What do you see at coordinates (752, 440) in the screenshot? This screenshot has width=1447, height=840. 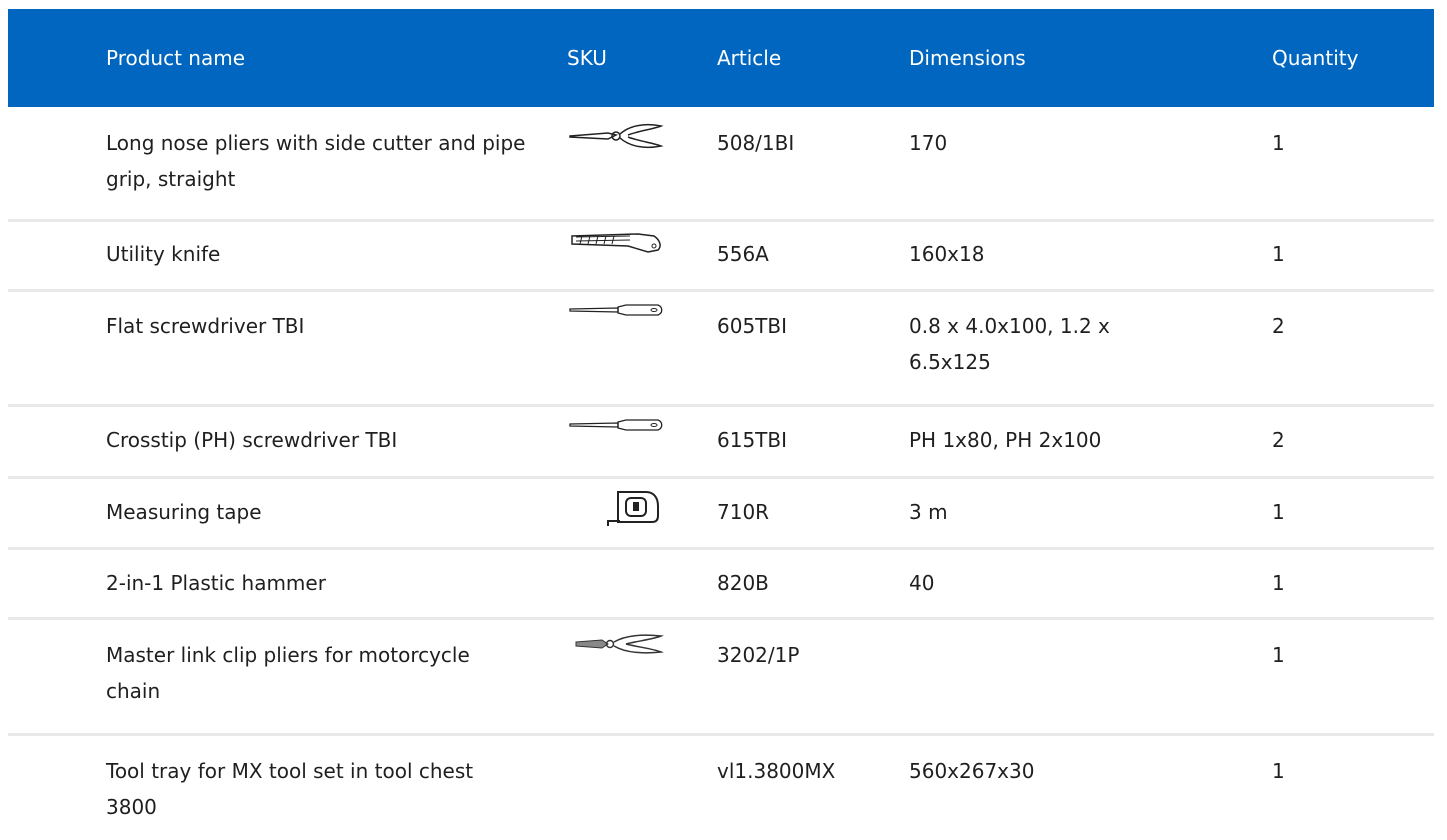 I see `article-cell: 615TBI` at bounding box center [752, 440].